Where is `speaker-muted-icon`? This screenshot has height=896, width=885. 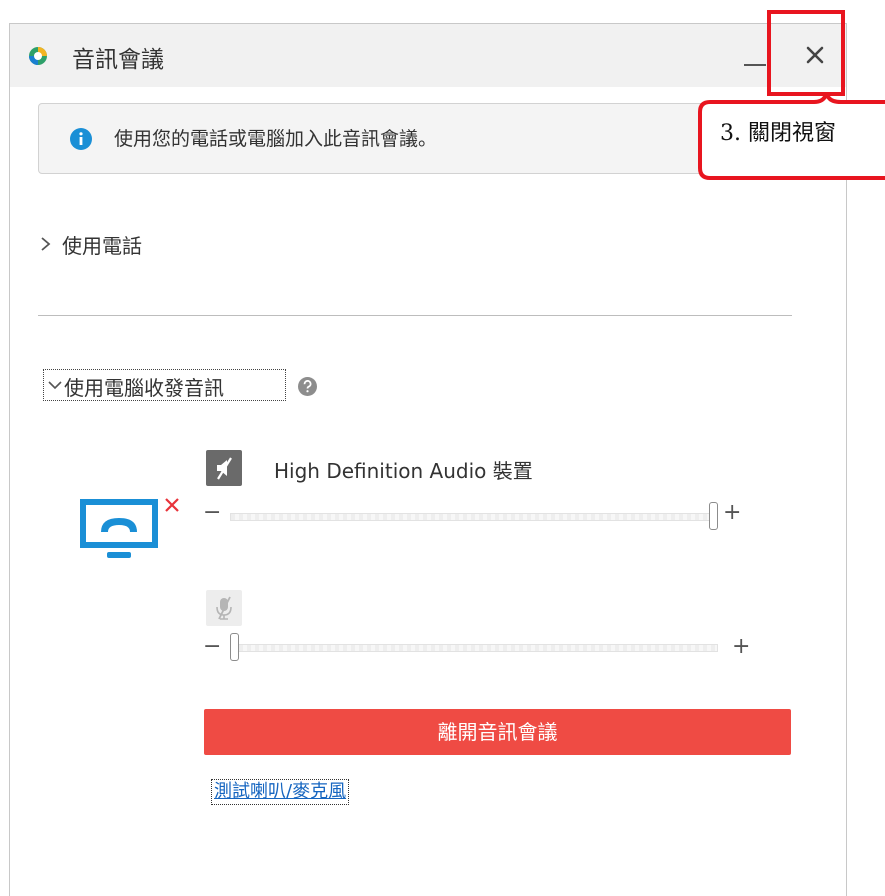 speaker-muted-icon is located at coordinates (224, 468).